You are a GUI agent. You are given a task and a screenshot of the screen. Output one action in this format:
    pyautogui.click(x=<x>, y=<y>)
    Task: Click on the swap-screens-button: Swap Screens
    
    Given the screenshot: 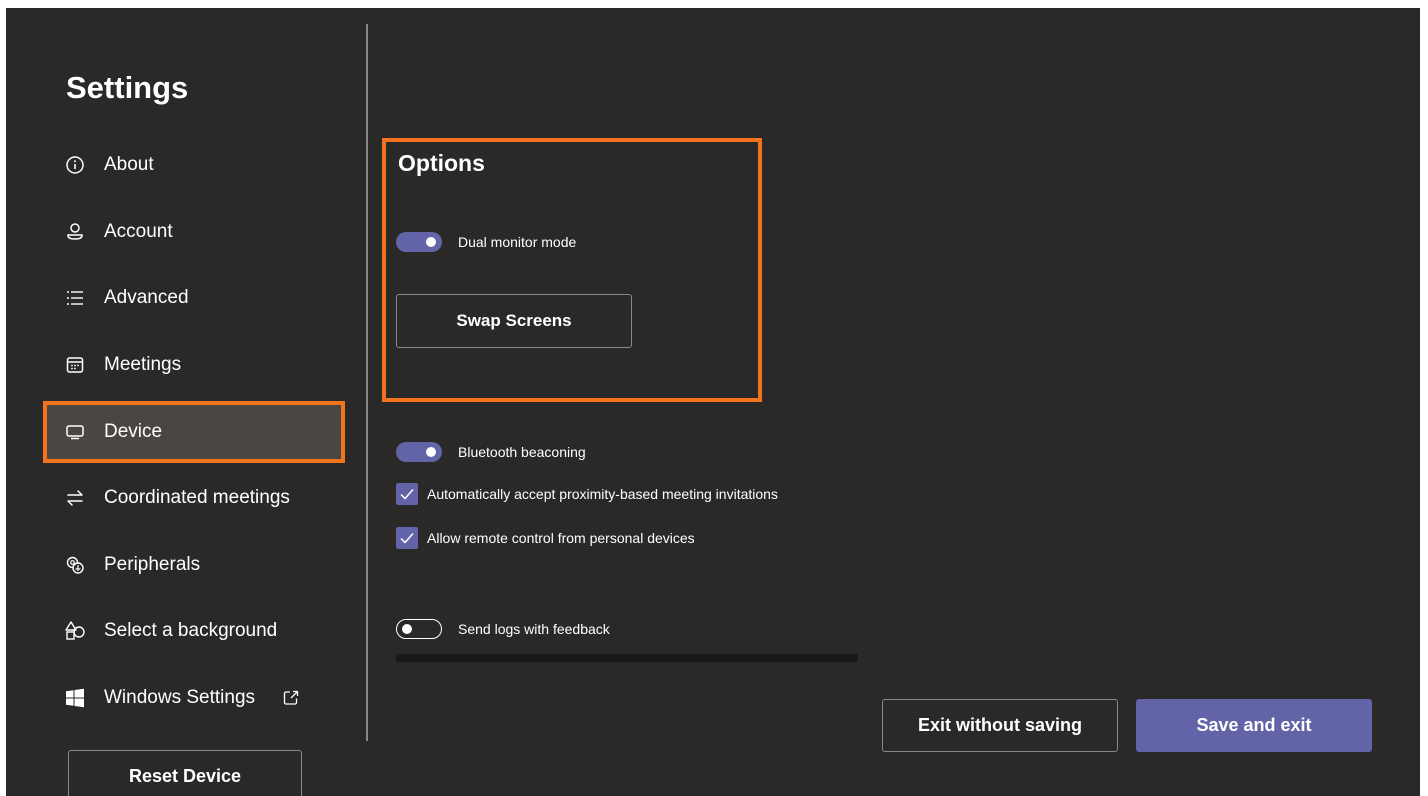 What is the action you would take?
    pyautogui.click(x=514, y=321)
    